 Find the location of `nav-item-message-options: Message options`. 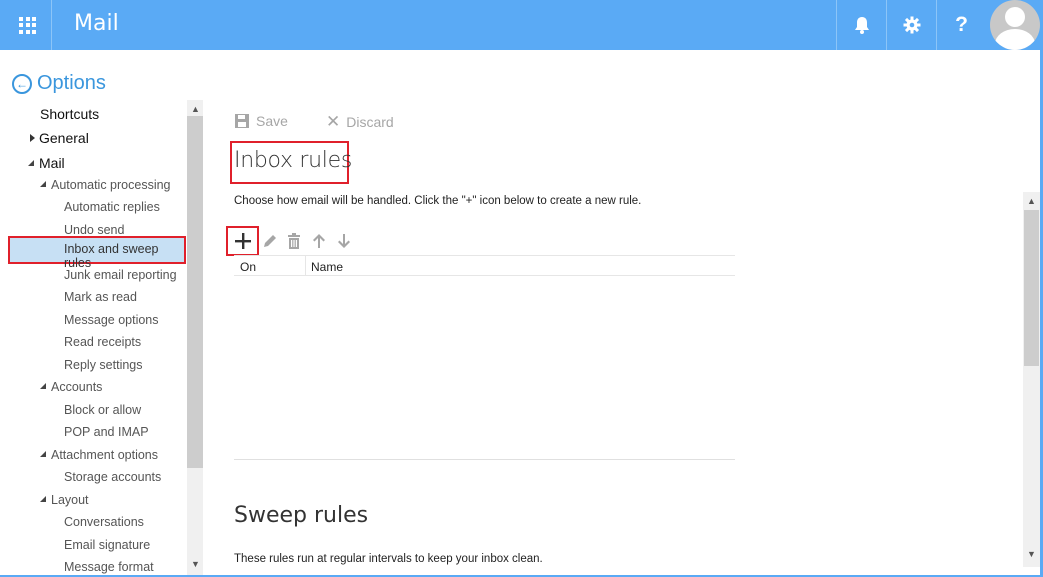

nav-item-message-options: Message options is located at coordinates (111, 320).